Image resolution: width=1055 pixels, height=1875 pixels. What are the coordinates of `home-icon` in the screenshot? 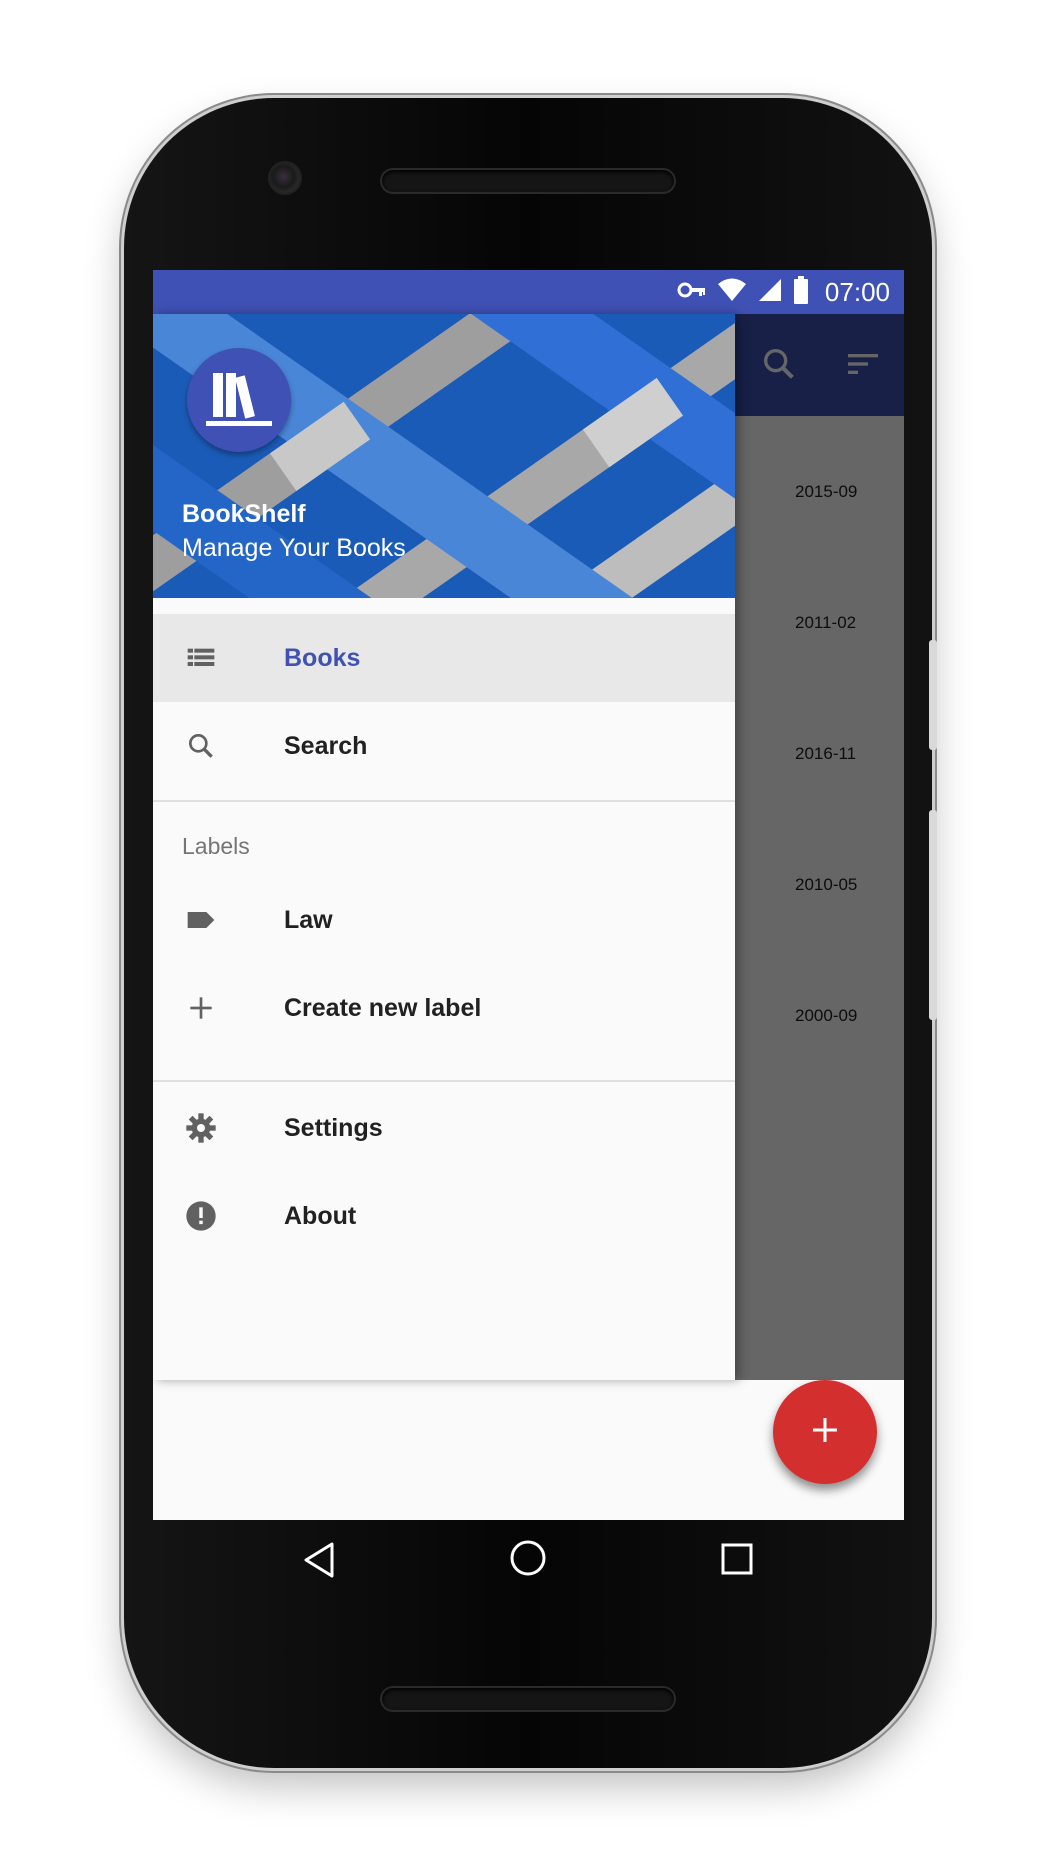 It's located at (528, 1560).